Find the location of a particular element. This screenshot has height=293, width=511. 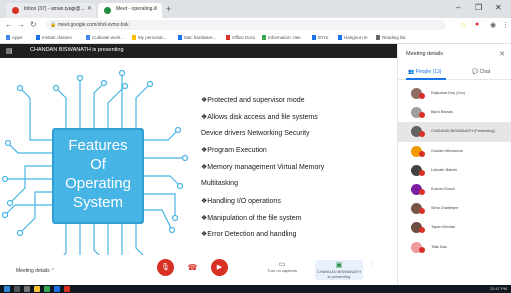

participant-row: Tapan Mondal is located at coordinates (454, 227).